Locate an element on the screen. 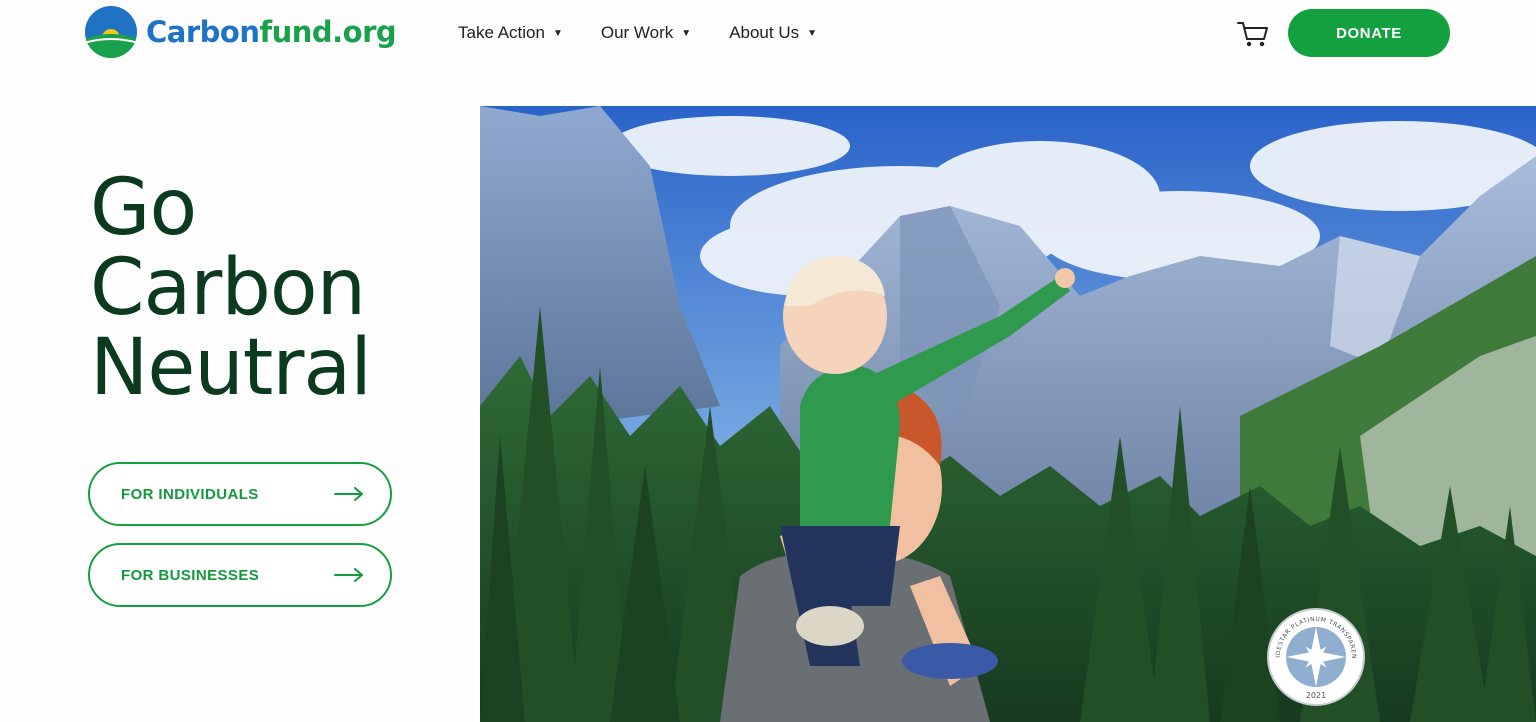 Image resolution: width=1536 pixels, height=722 pixels. nav-take-action-label: Take Action is located at coordinates (501, 32).